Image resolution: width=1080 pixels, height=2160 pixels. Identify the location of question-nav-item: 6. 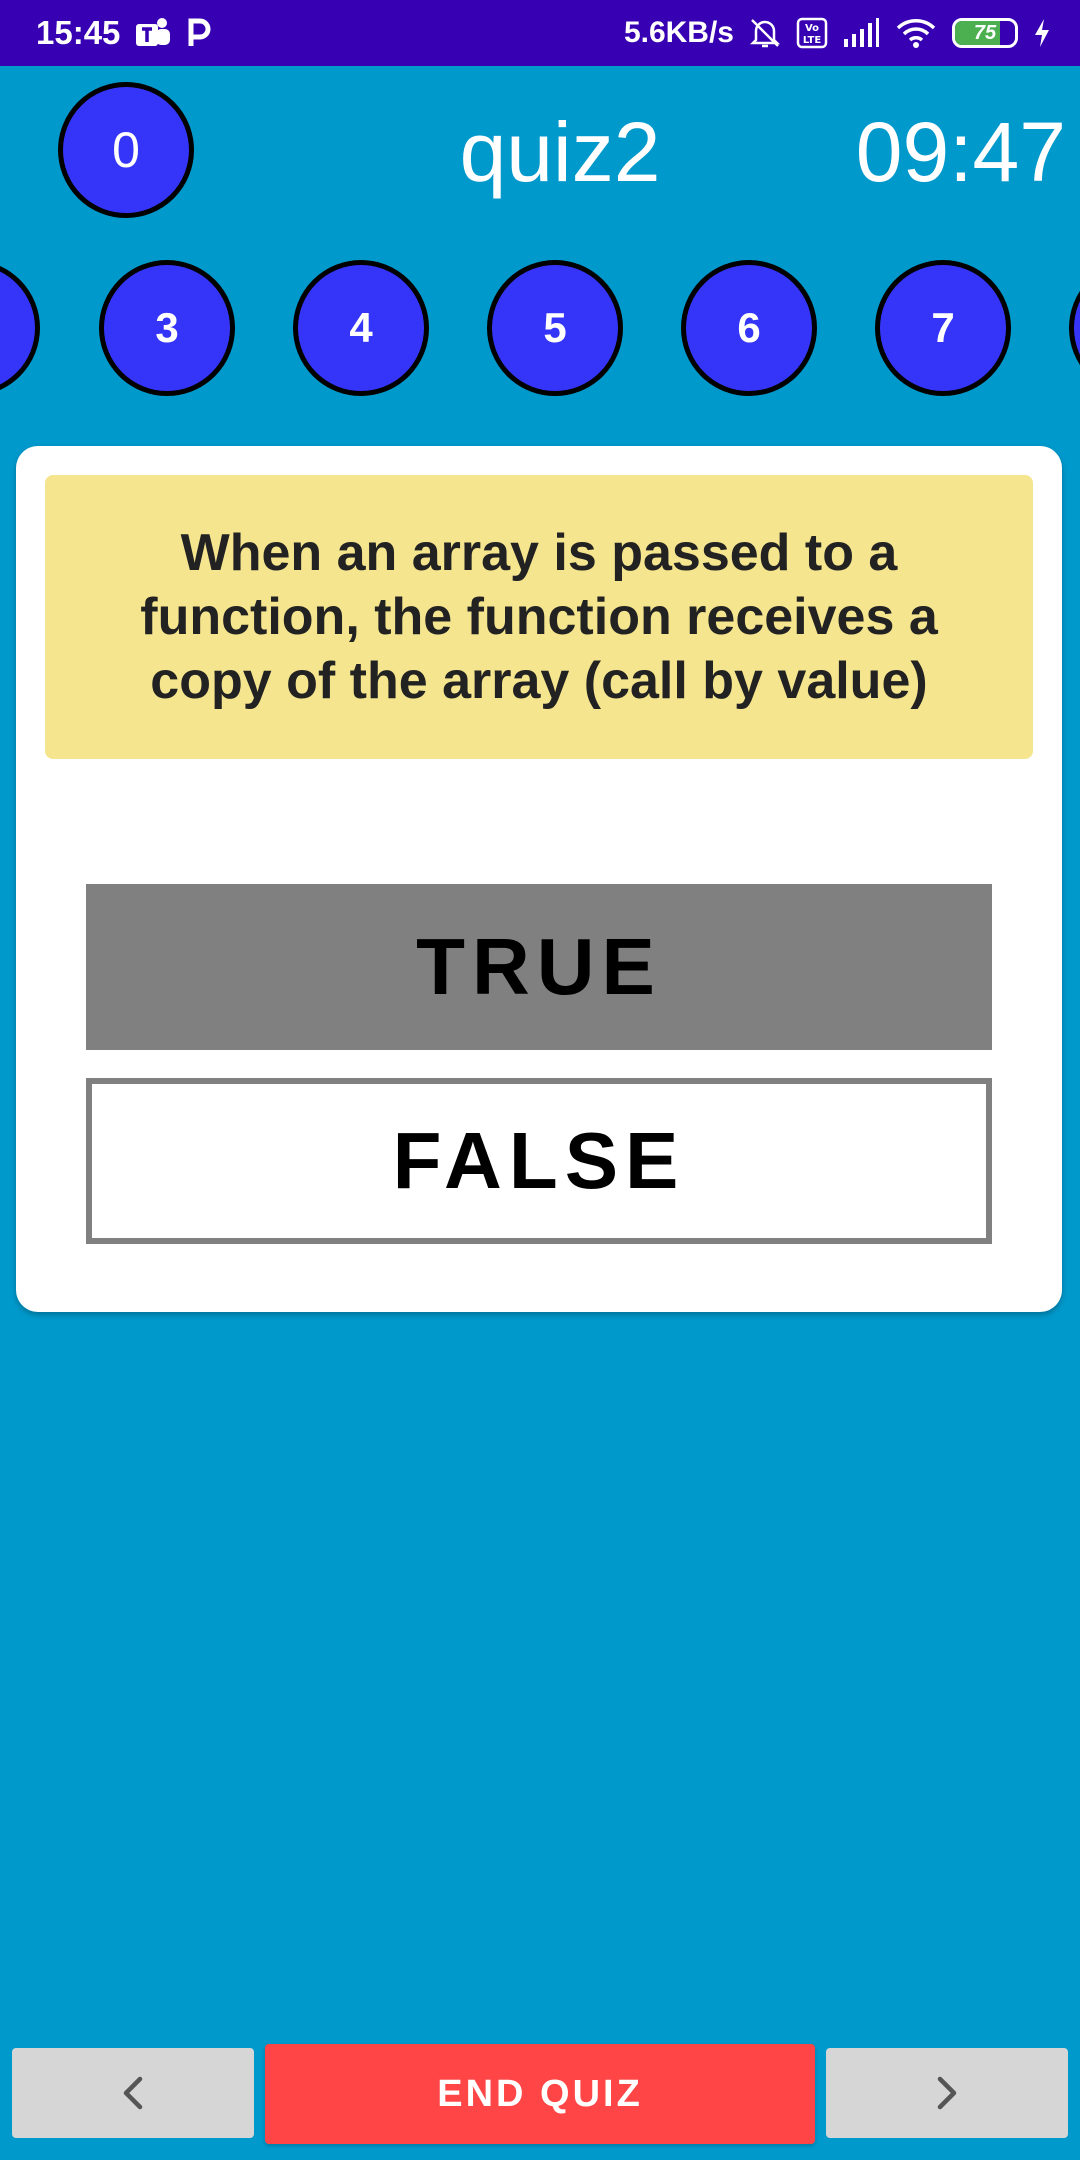
(749, 328).